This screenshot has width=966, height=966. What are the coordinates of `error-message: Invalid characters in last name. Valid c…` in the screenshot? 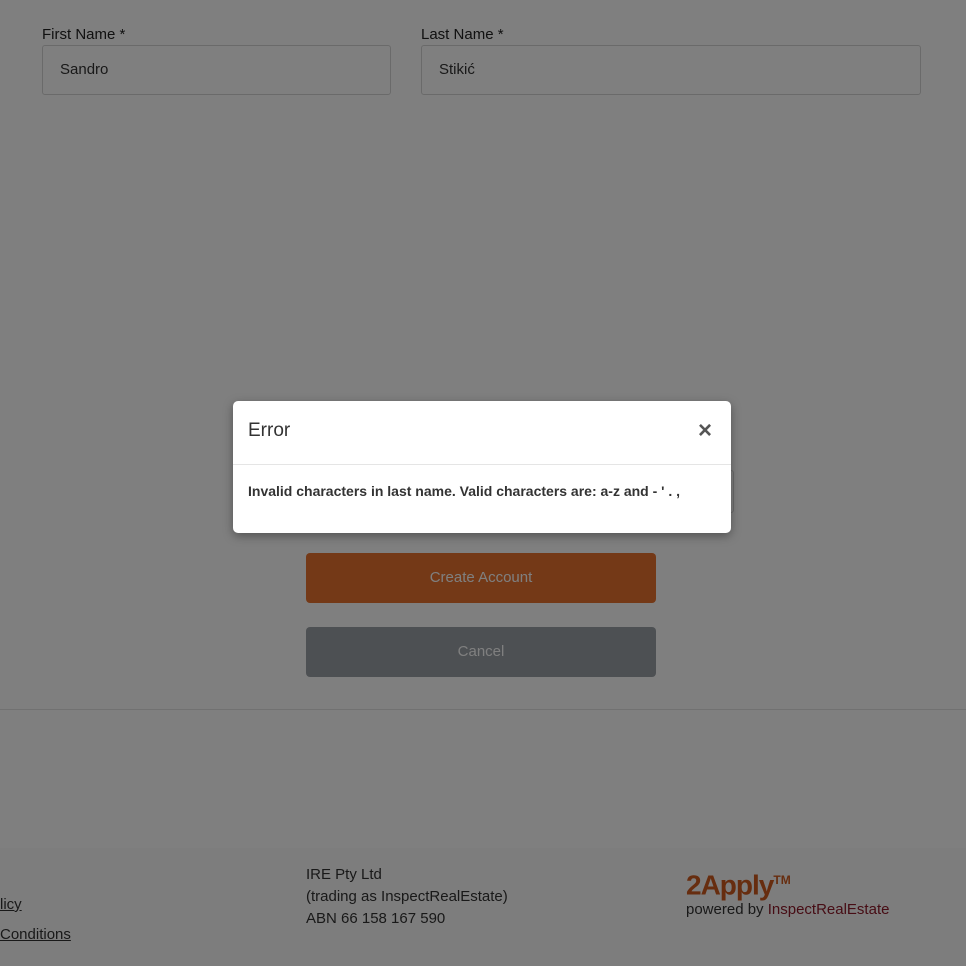 It's located at (464, 491).